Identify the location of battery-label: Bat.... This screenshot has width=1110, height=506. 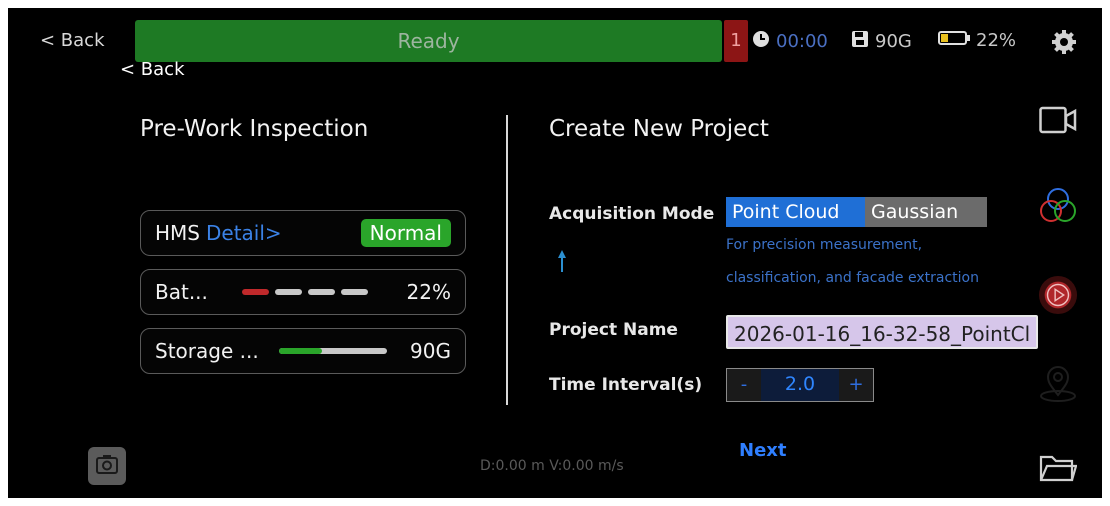
(181, 292).